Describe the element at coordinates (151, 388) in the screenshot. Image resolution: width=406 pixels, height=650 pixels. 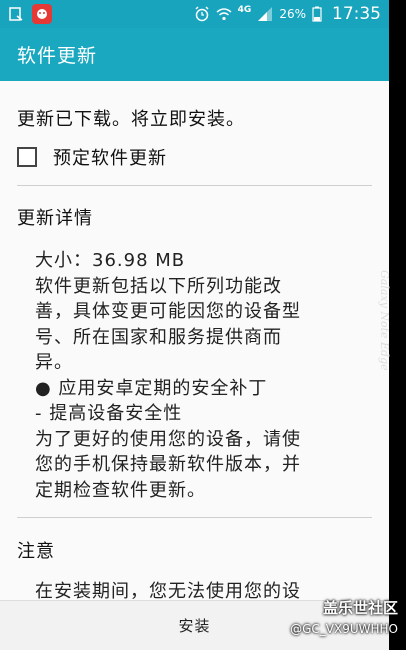
I see `details-line: ● 应用安卓定期的安全补丁` at that location.